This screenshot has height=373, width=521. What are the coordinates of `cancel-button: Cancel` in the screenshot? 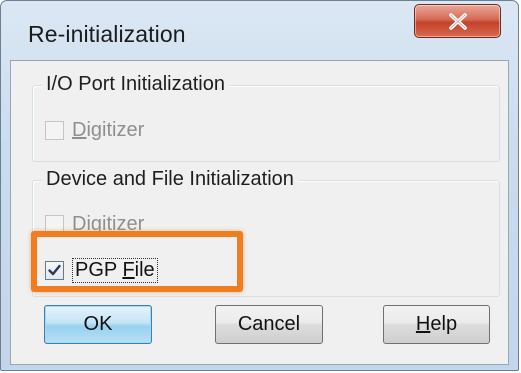 It's located at (269, 324).